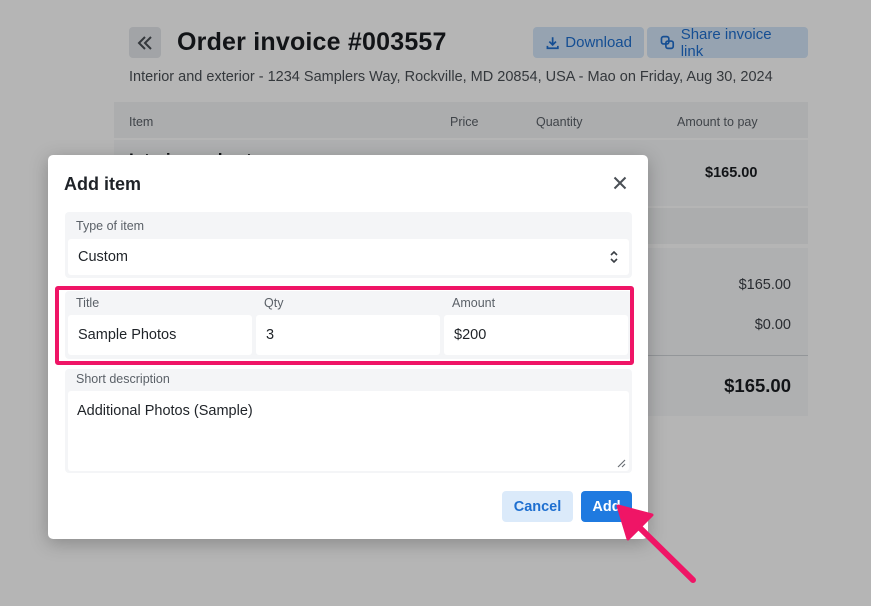 This screenshot has height=606, width=871. What do you see at coordinates (536, 335) in the screenshot?
I see `amount-input: $200` at bounding box center [536, 335].